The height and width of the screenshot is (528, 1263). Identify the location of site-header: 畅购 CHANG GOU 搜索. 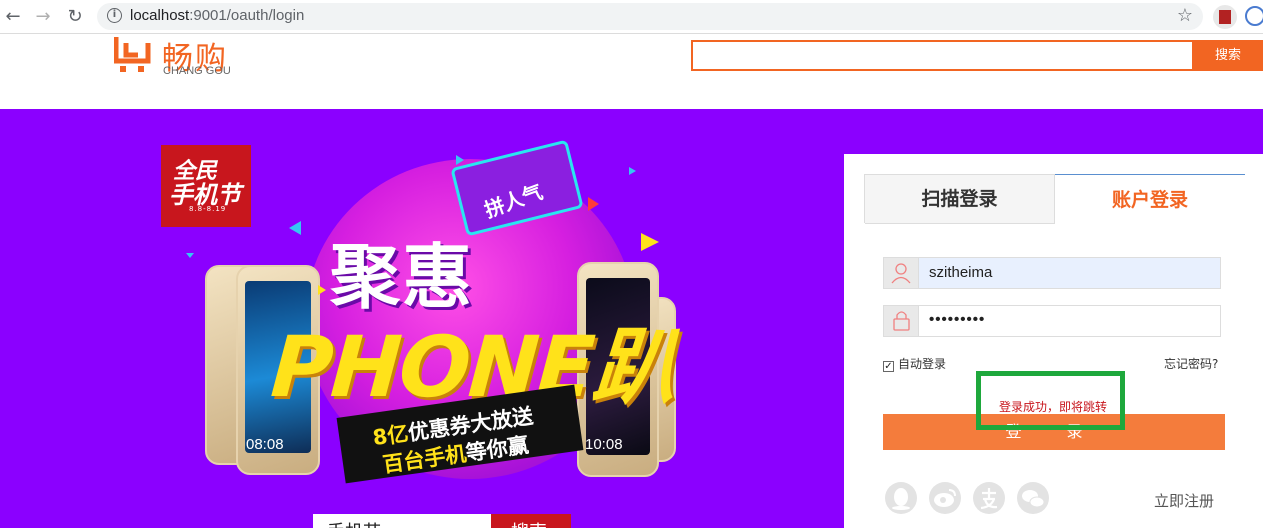
(631, 72).